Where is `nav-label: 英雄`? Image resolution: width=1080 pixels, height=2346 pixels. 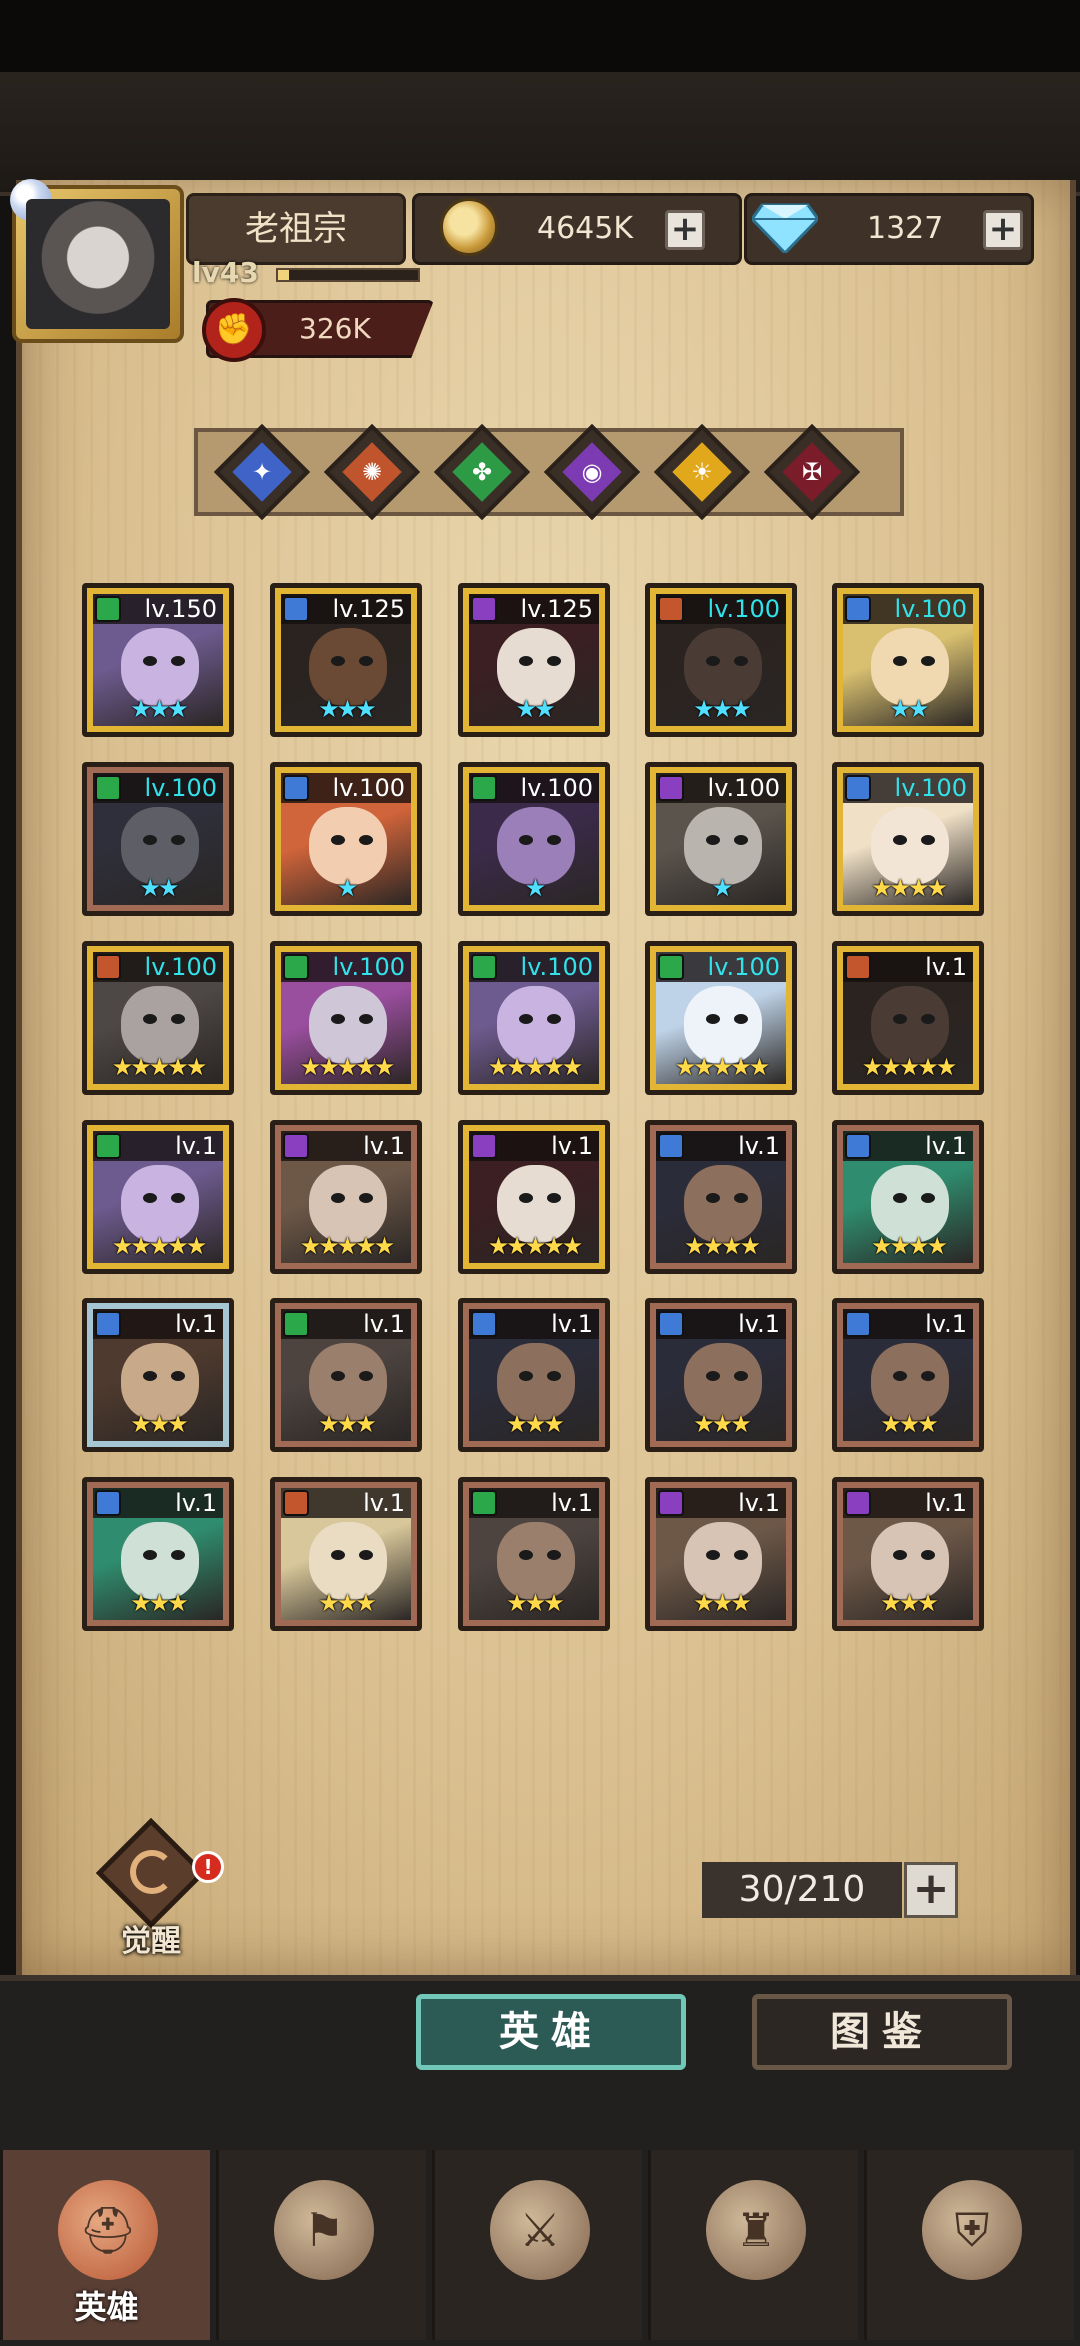
nav-label: 英雄 is located at coordinates (106, 2307).